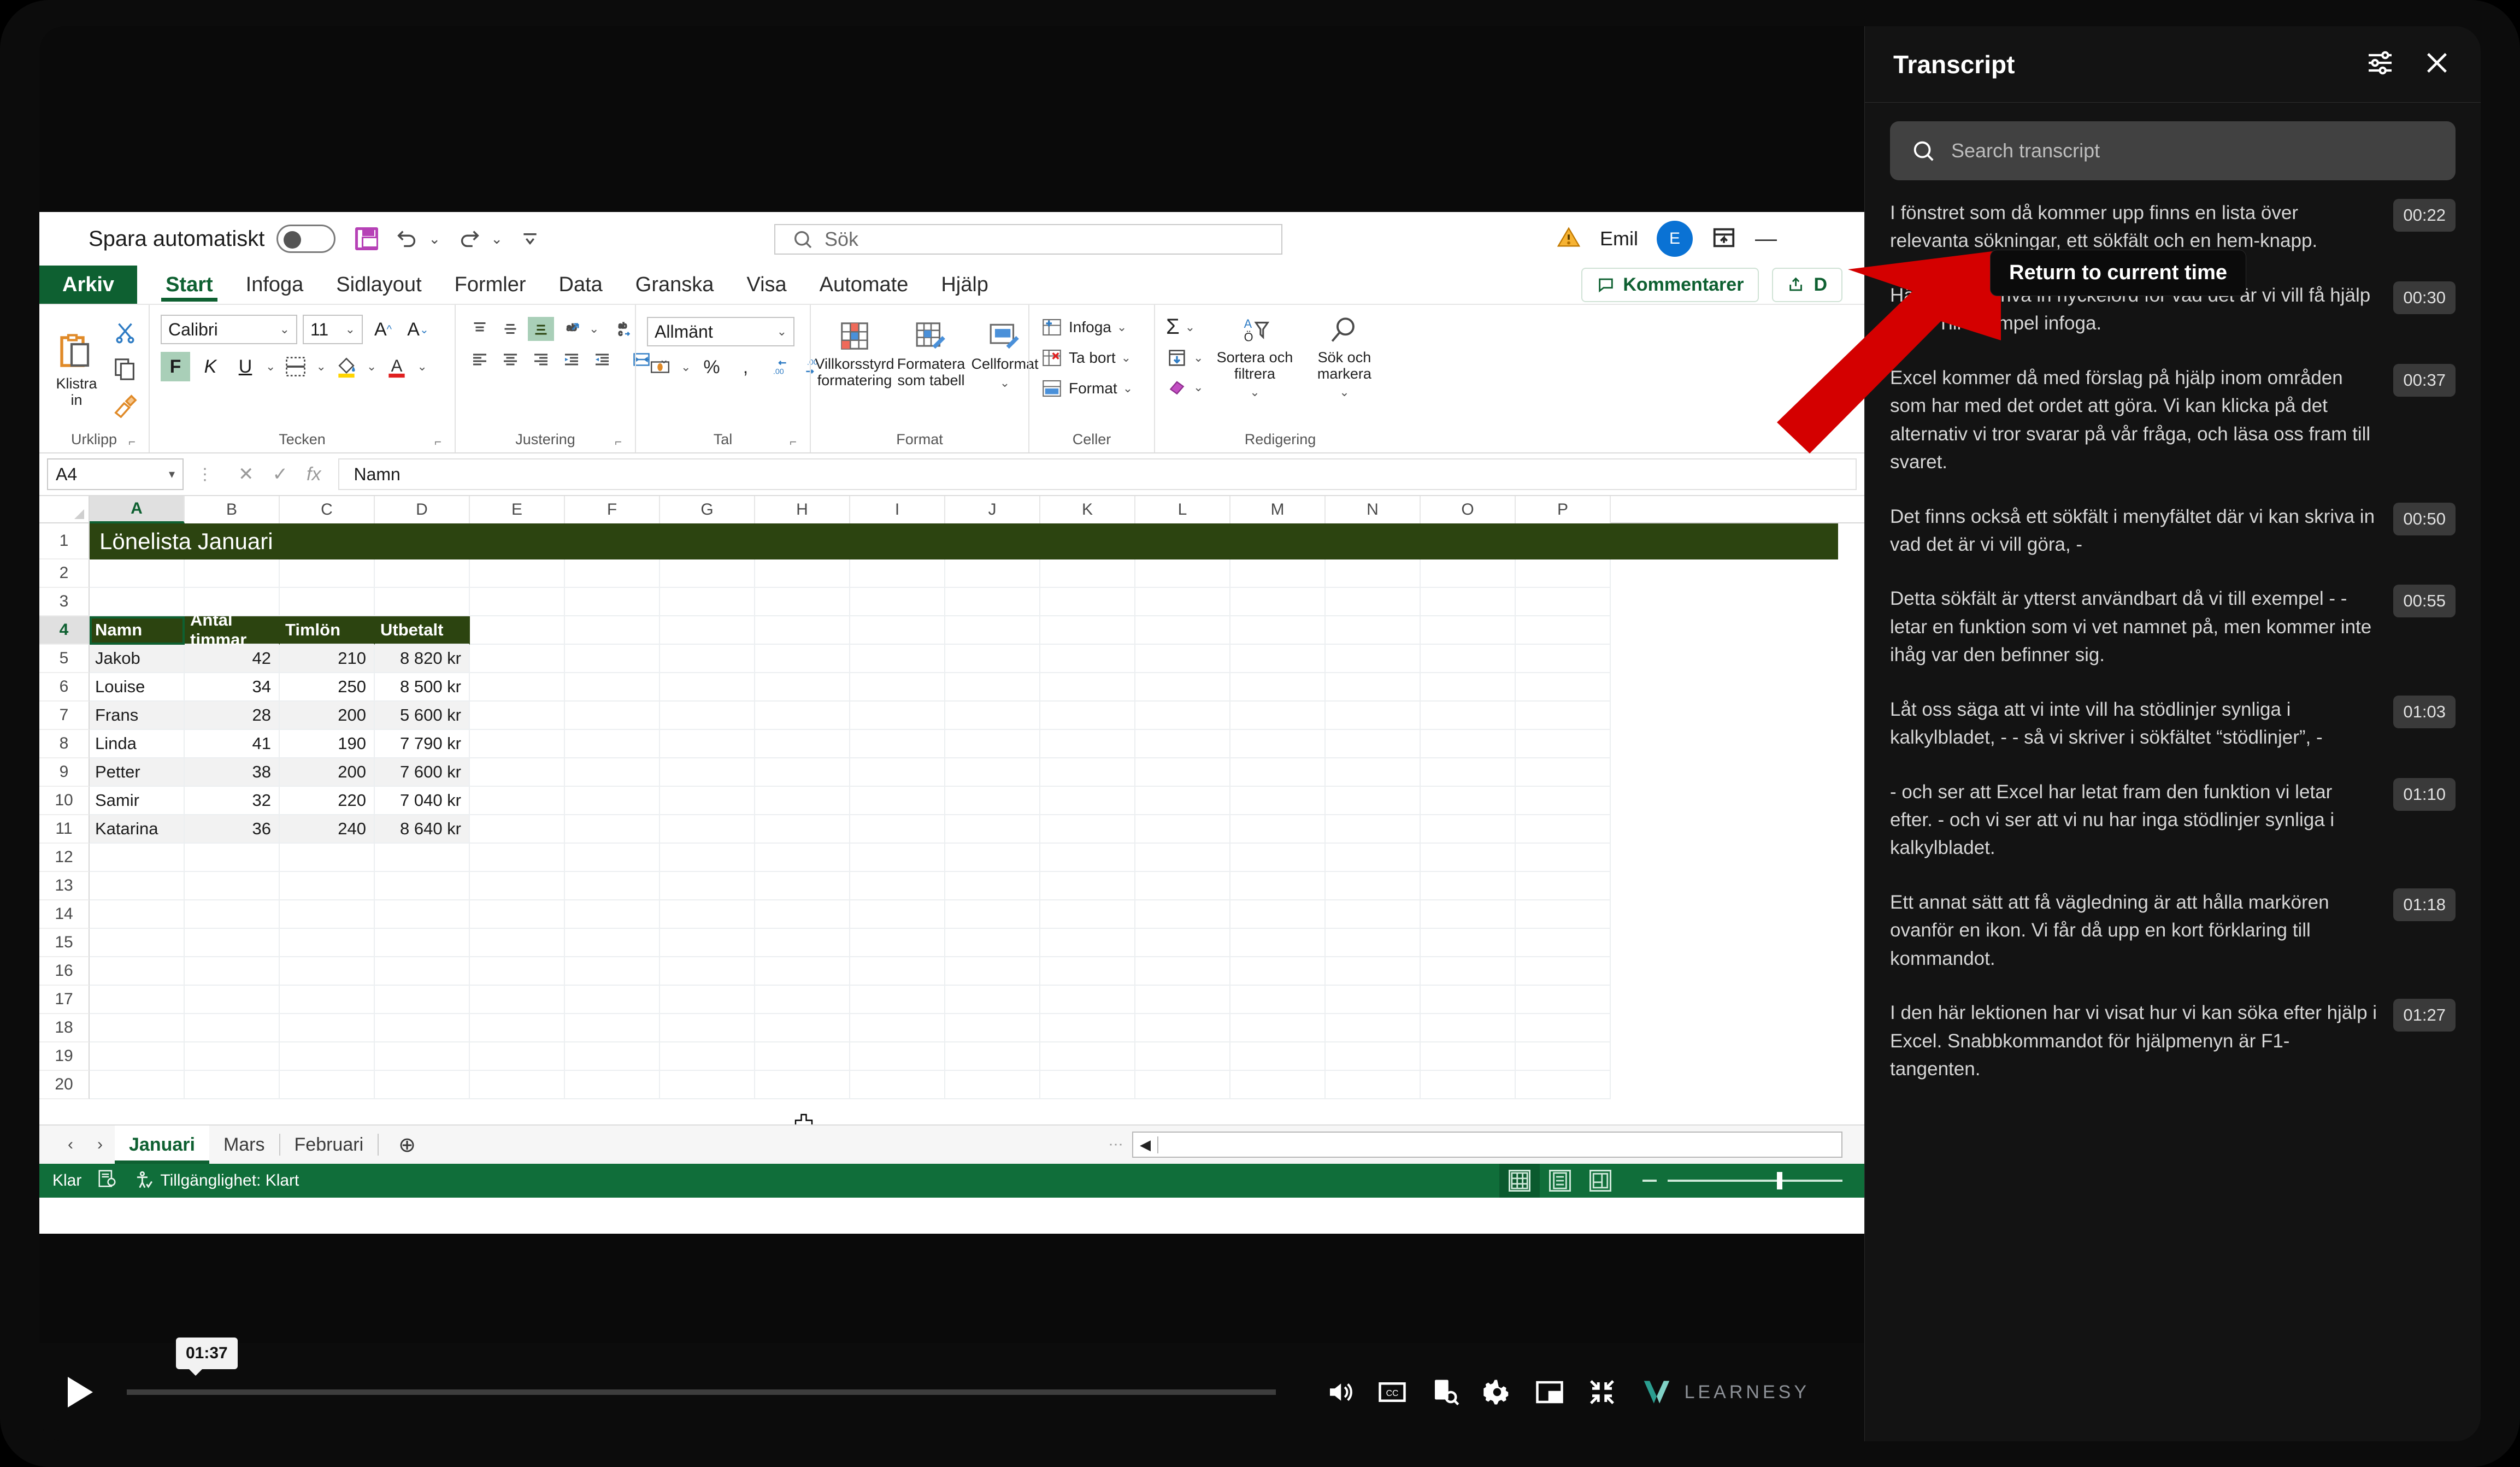  I want to click on cell-G19, so click(707, 1056).